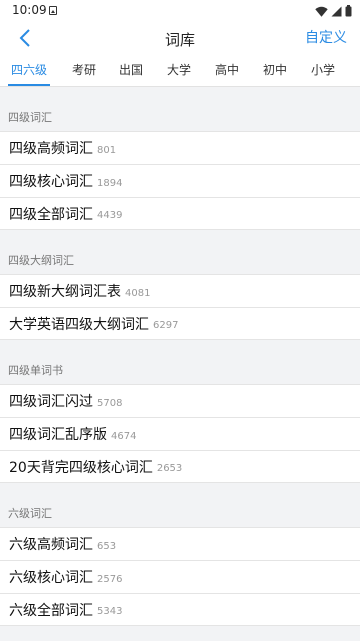 This screenshot has height=641, width=360. What do you see at coordinates (51, 610) in the screenshot?
I see `item-name: 六级全部词汇` at bounding box center [51, 610].